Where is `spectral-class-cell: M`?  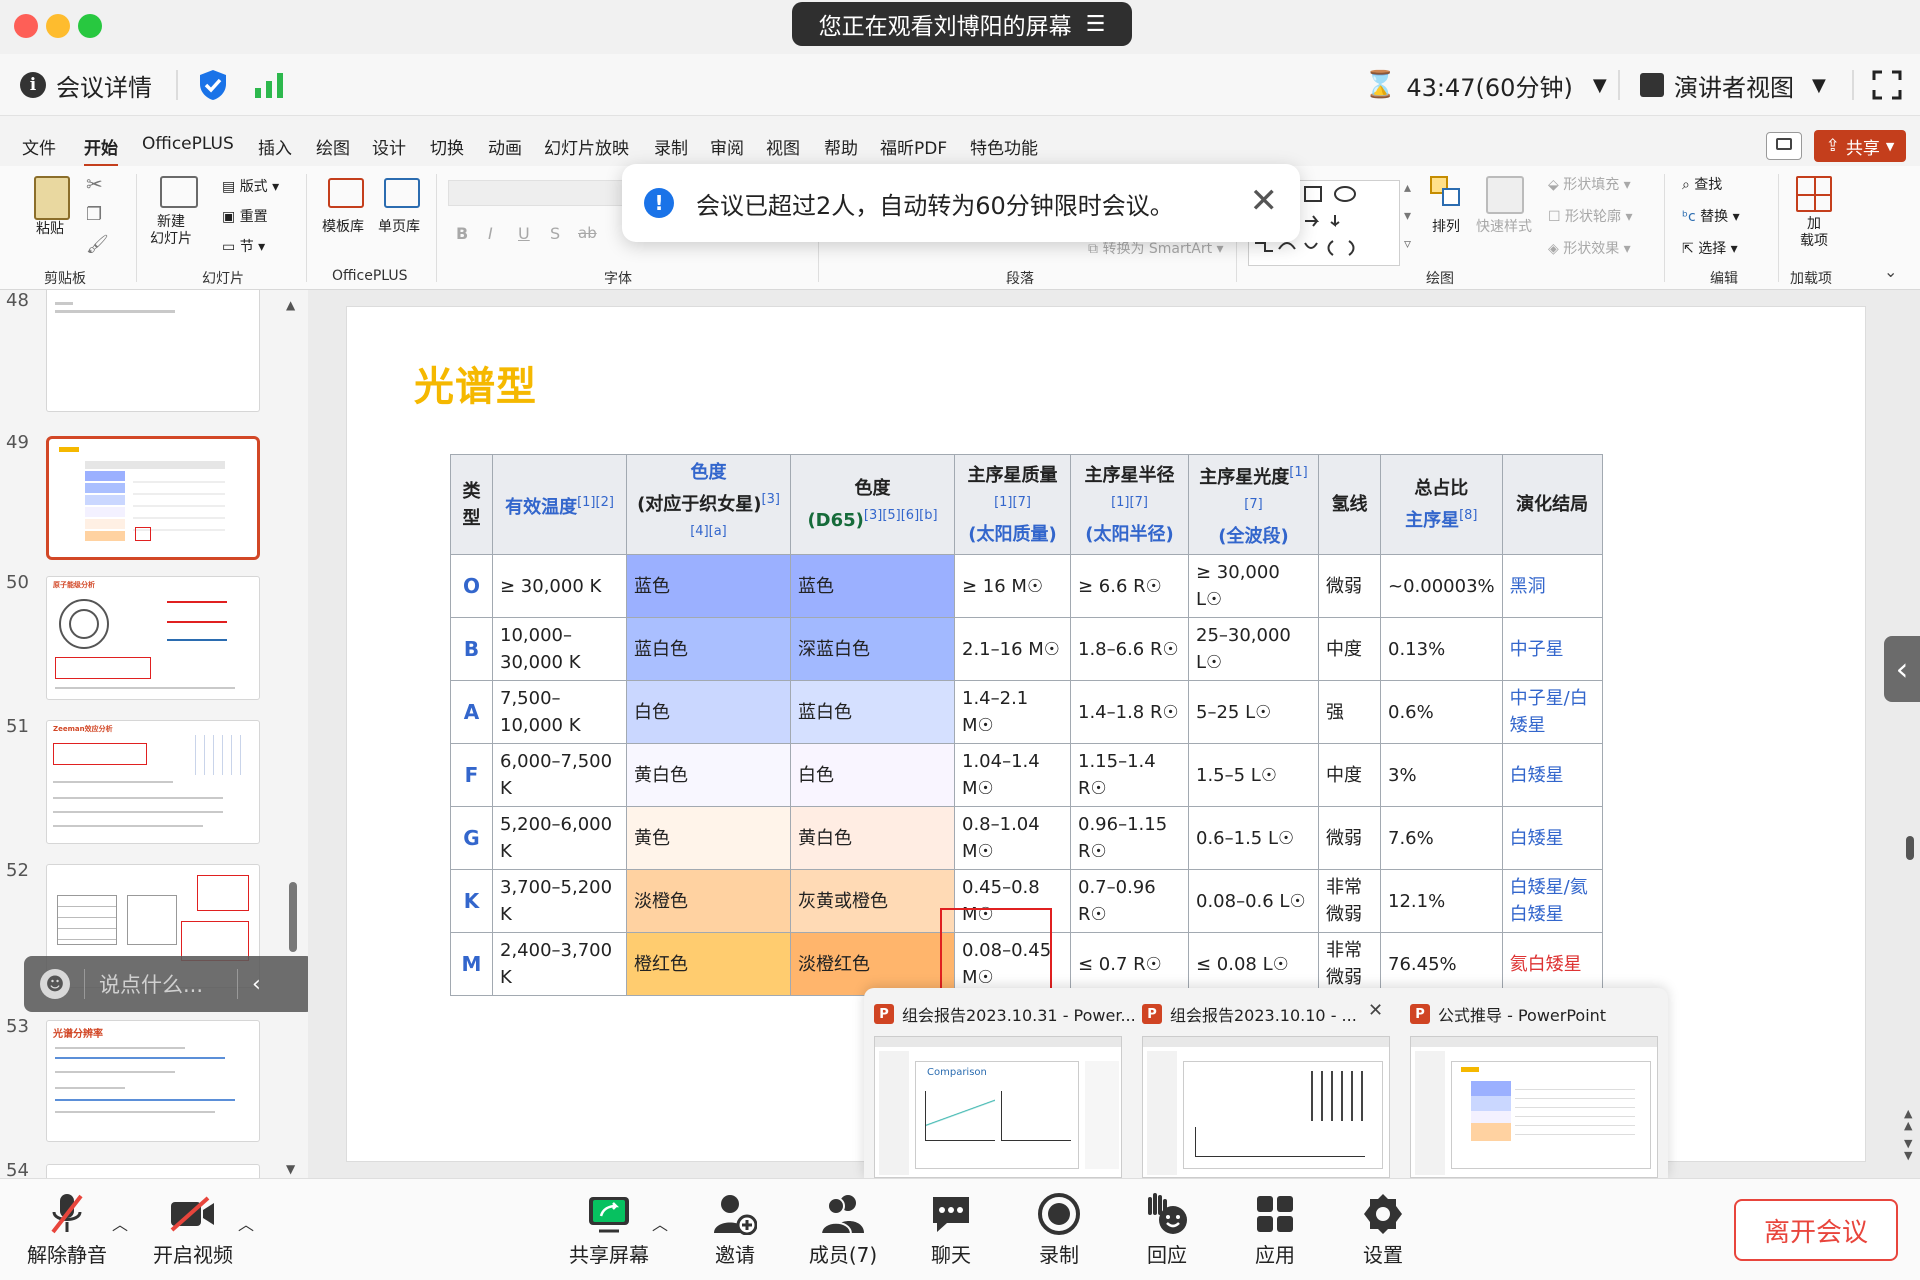
spectral-class-cell: M is located at coordinates (471, 964).